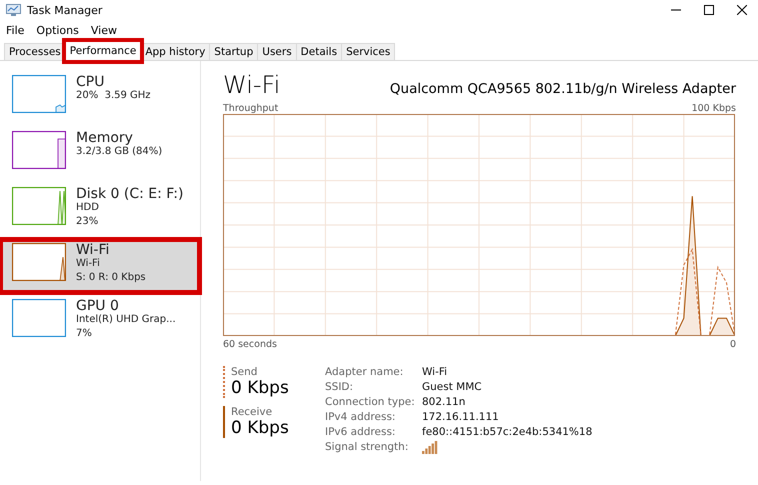 The image size is (758, 485). Describe the element at coordinates (15, 30) in the screenshot. I see `menu-item: File` at that location.